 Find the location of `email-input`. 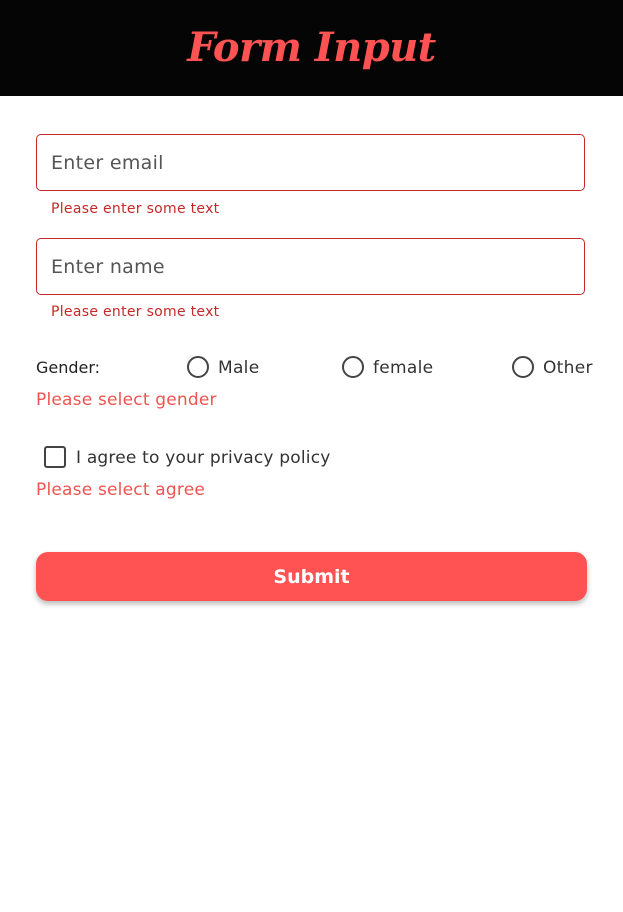

email-input is located at coordinates (310, 162).